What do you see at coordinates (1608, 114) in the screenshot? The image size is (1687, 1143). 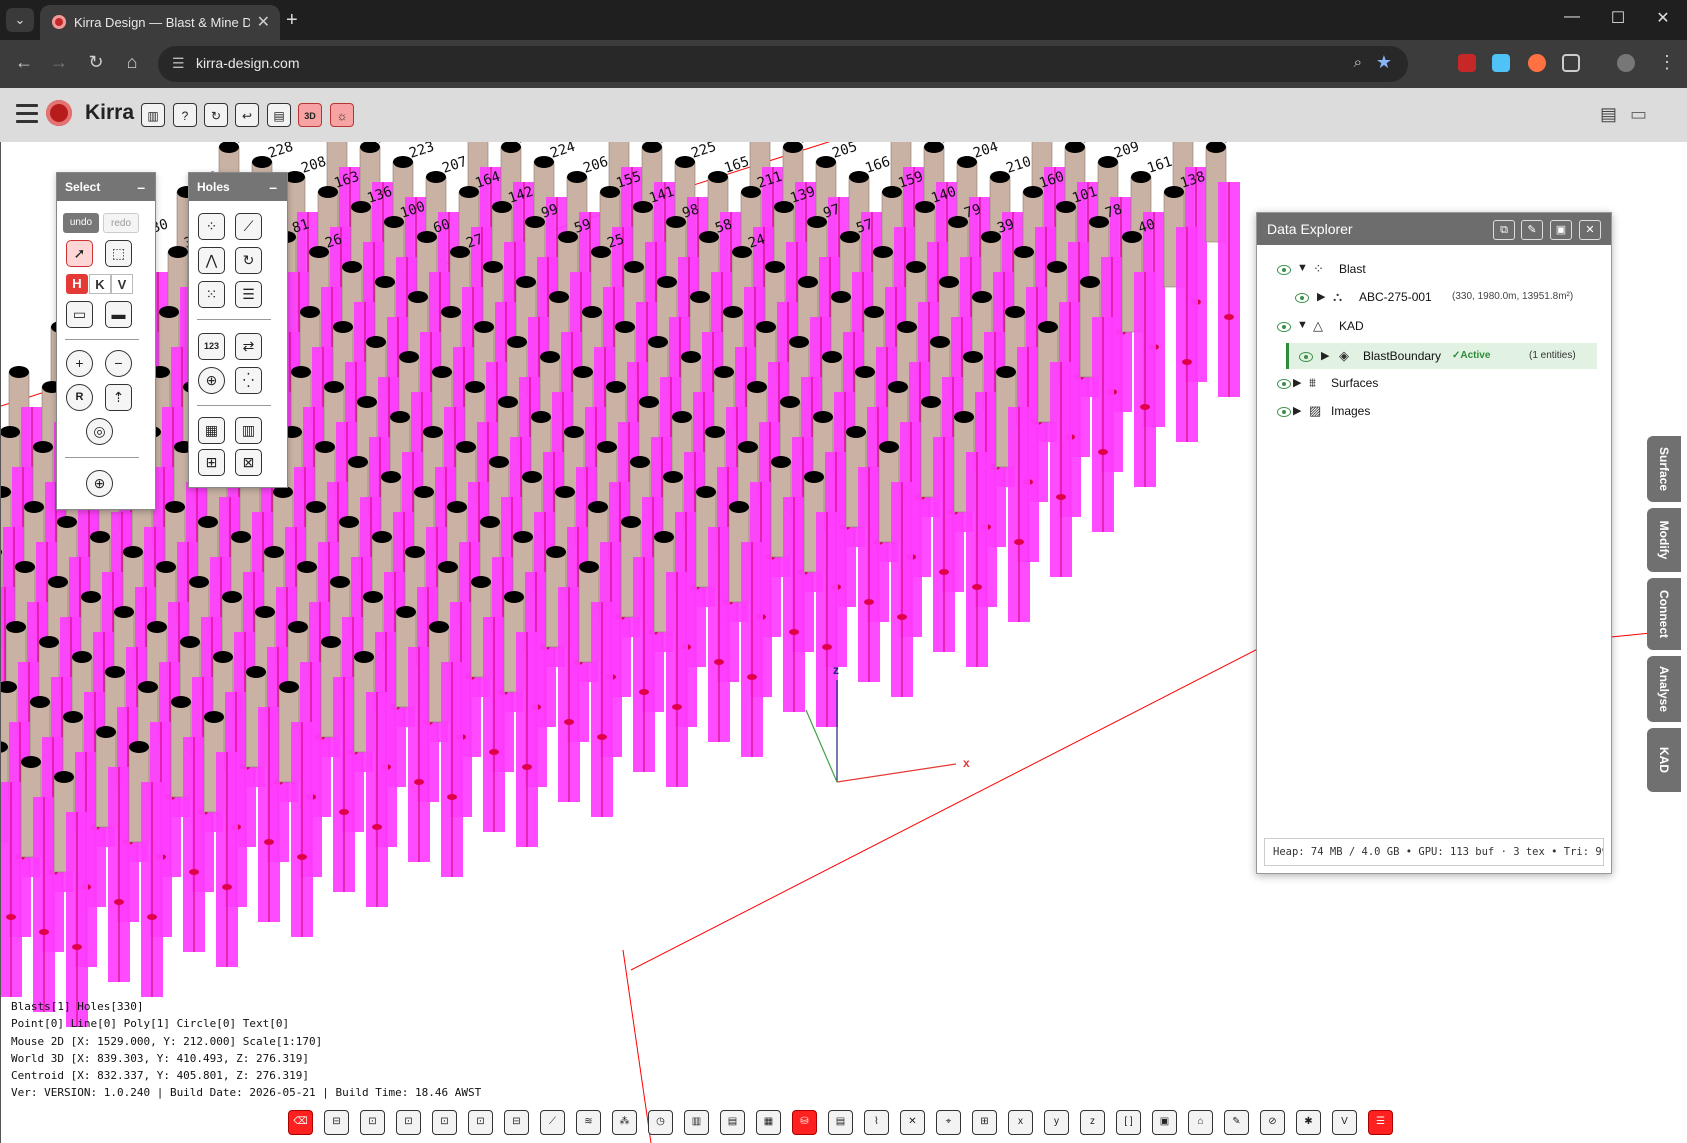 I see `list-view-icon: ▤` at bounding box center [1608, 114].